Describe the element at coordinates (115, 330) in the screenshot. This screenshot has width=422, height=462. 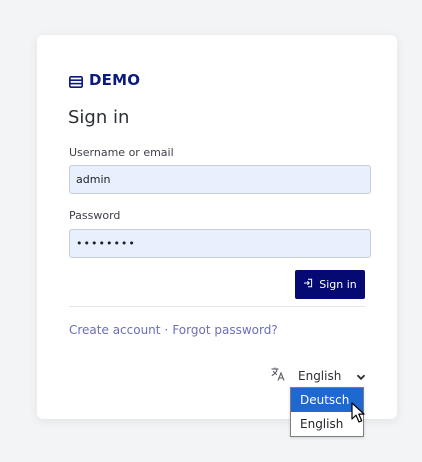
I see `create-account-link: Create account` at that location.